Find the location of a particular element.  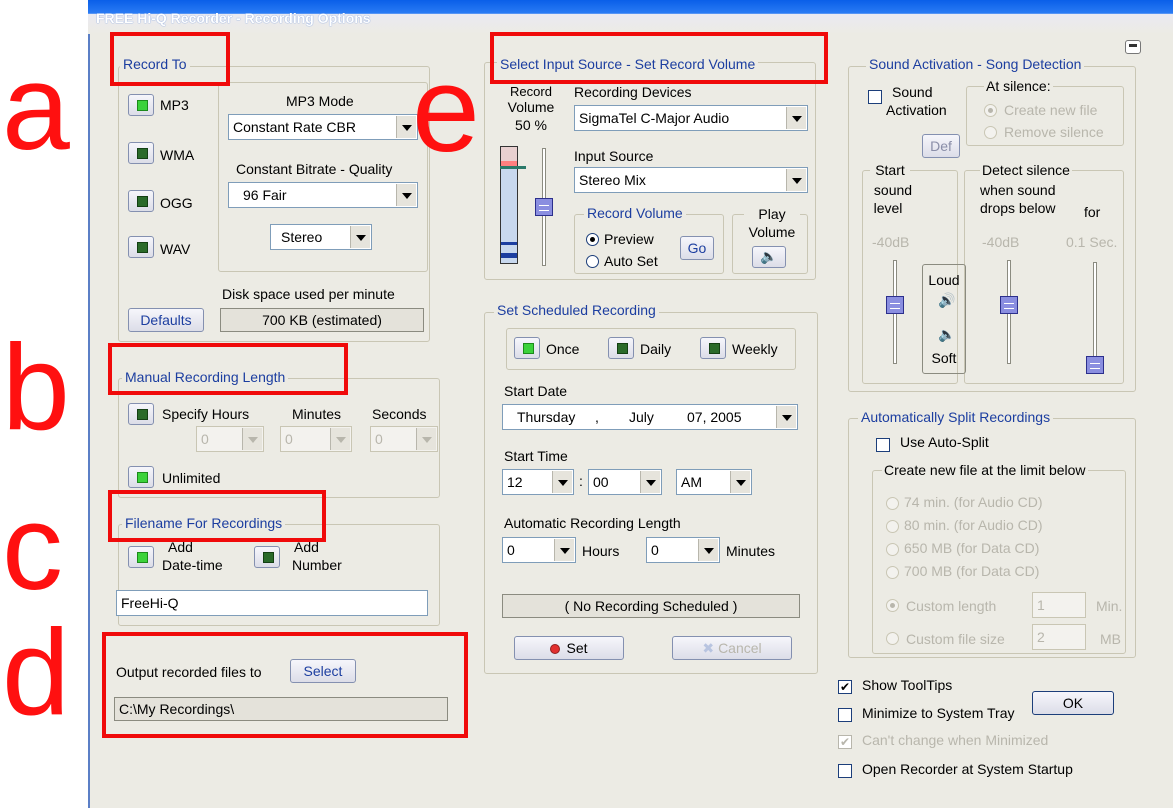

custom-size-label: Custom file size is located at coordinates (955, 639).